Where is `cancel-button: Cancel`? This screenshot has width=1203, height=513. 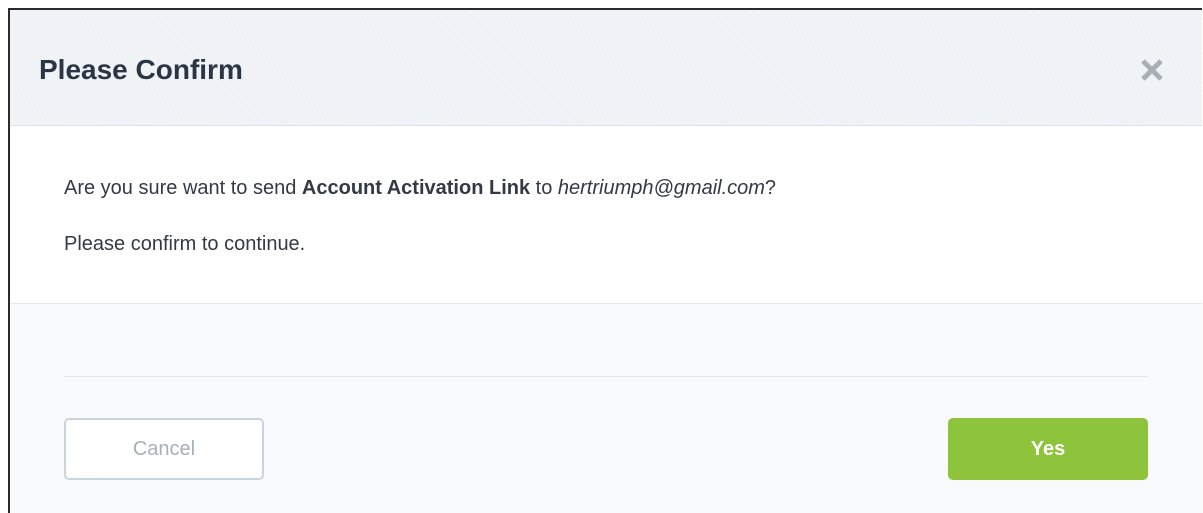 cancel-button: Cancel is located at coordinates (164, 449).